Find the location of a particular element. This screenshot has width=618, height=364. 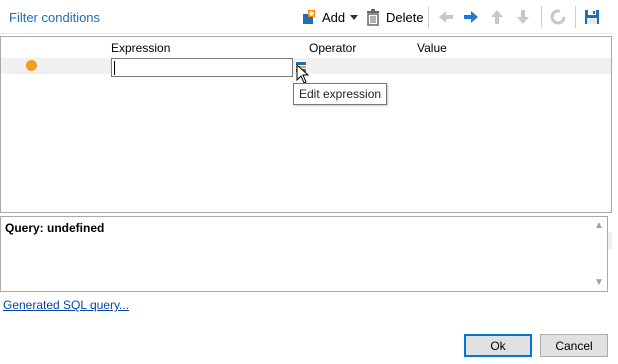

delete-button-label: Delete is located at coordinates (405, 17).